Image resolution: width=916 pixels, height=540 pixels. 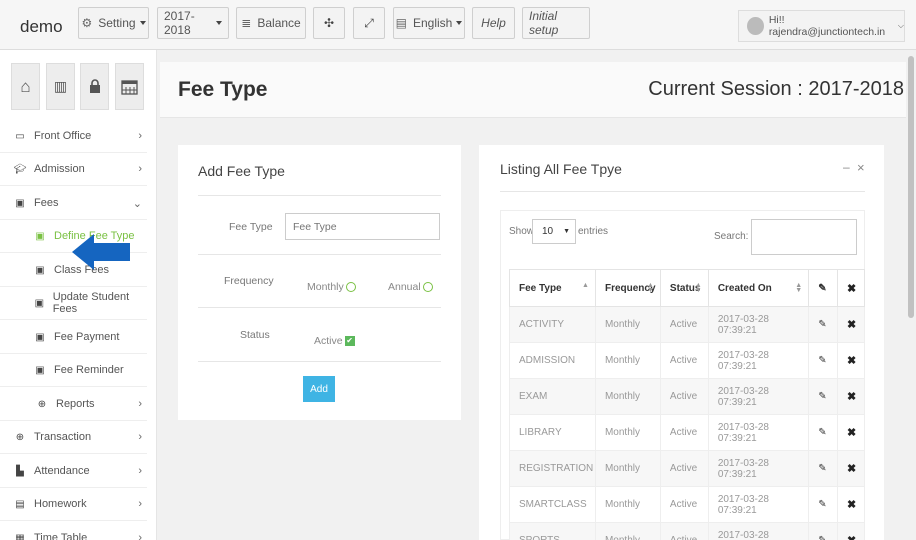 What do you see at coordinates (552, 468) in the screenshot?
I see `cell-fee-type: REGISTRATION` at bounding box center [552, 468].